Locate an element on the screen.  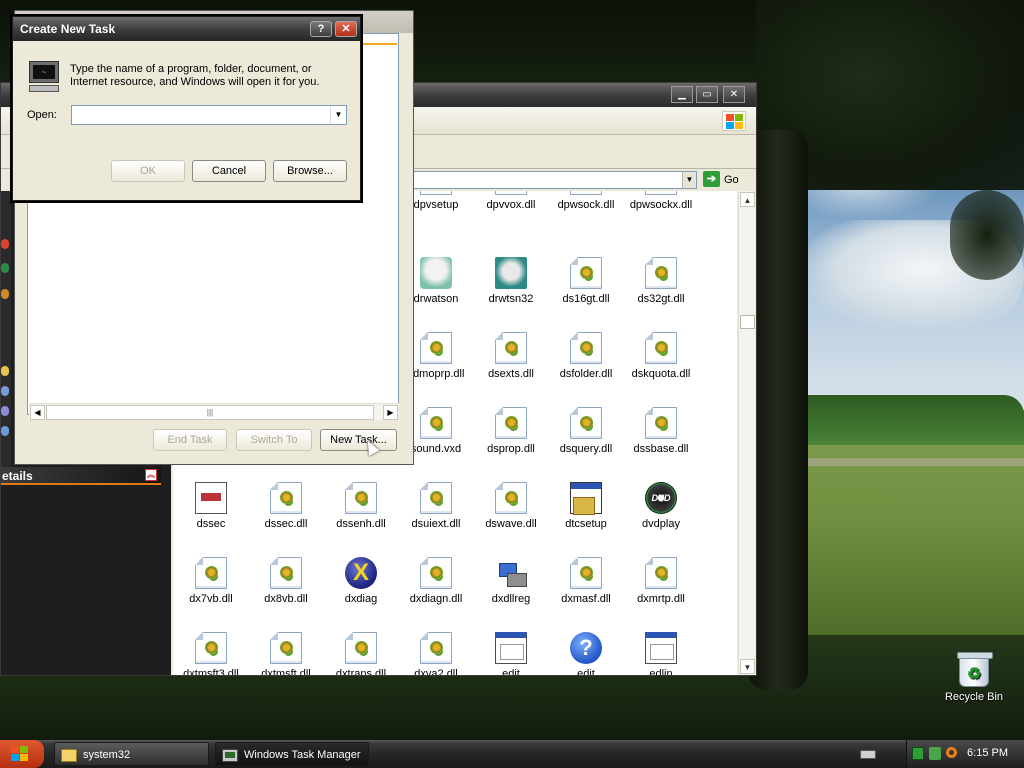
file-item: dxtrans.dll is located at coordinates (361, 653).